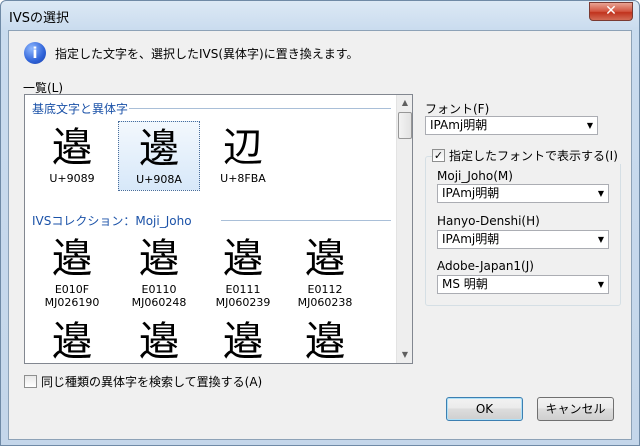 The image size is (640, 446). I want to click on search-replace-checkbox, so click(30, 381).